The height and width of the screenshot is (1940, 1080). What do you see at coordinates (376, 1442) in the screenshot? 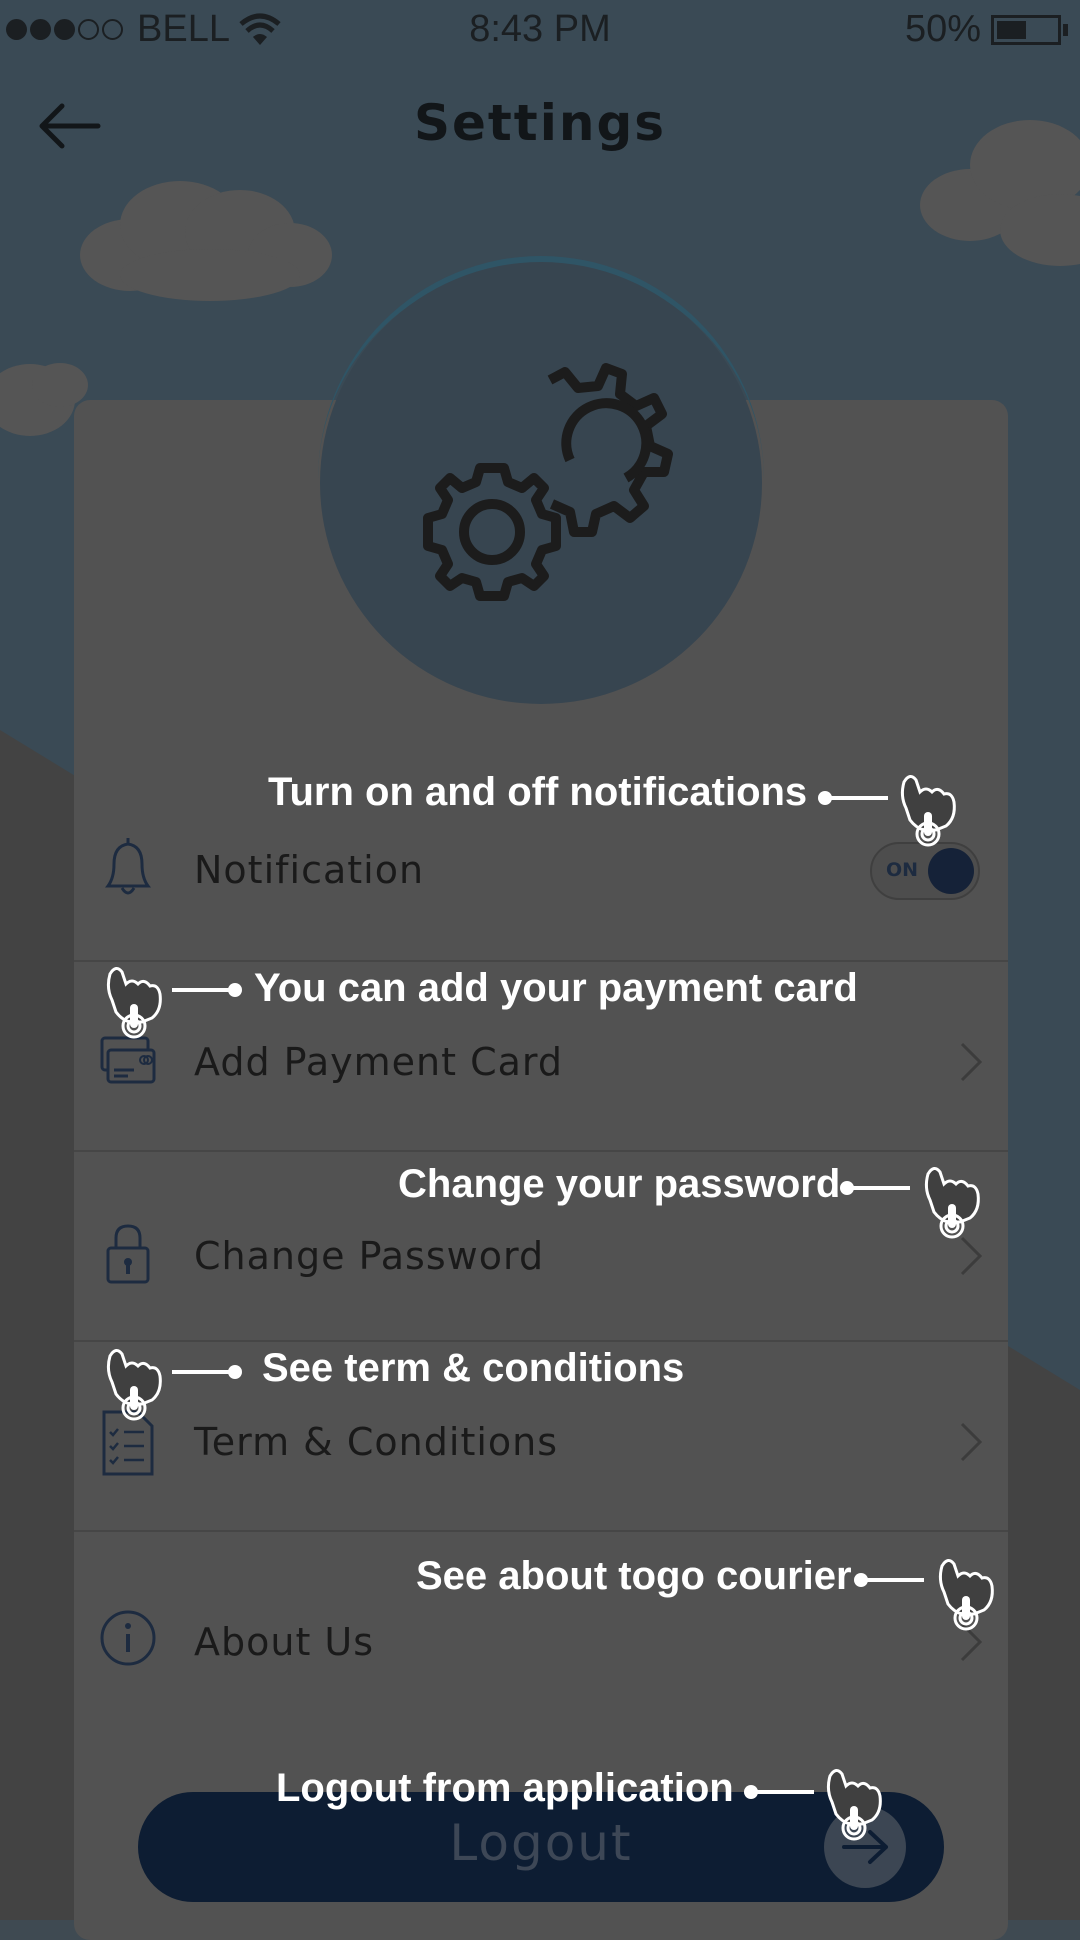
I see `settings-row-label: Term & Conditions` at bounding box center [376, 1442].